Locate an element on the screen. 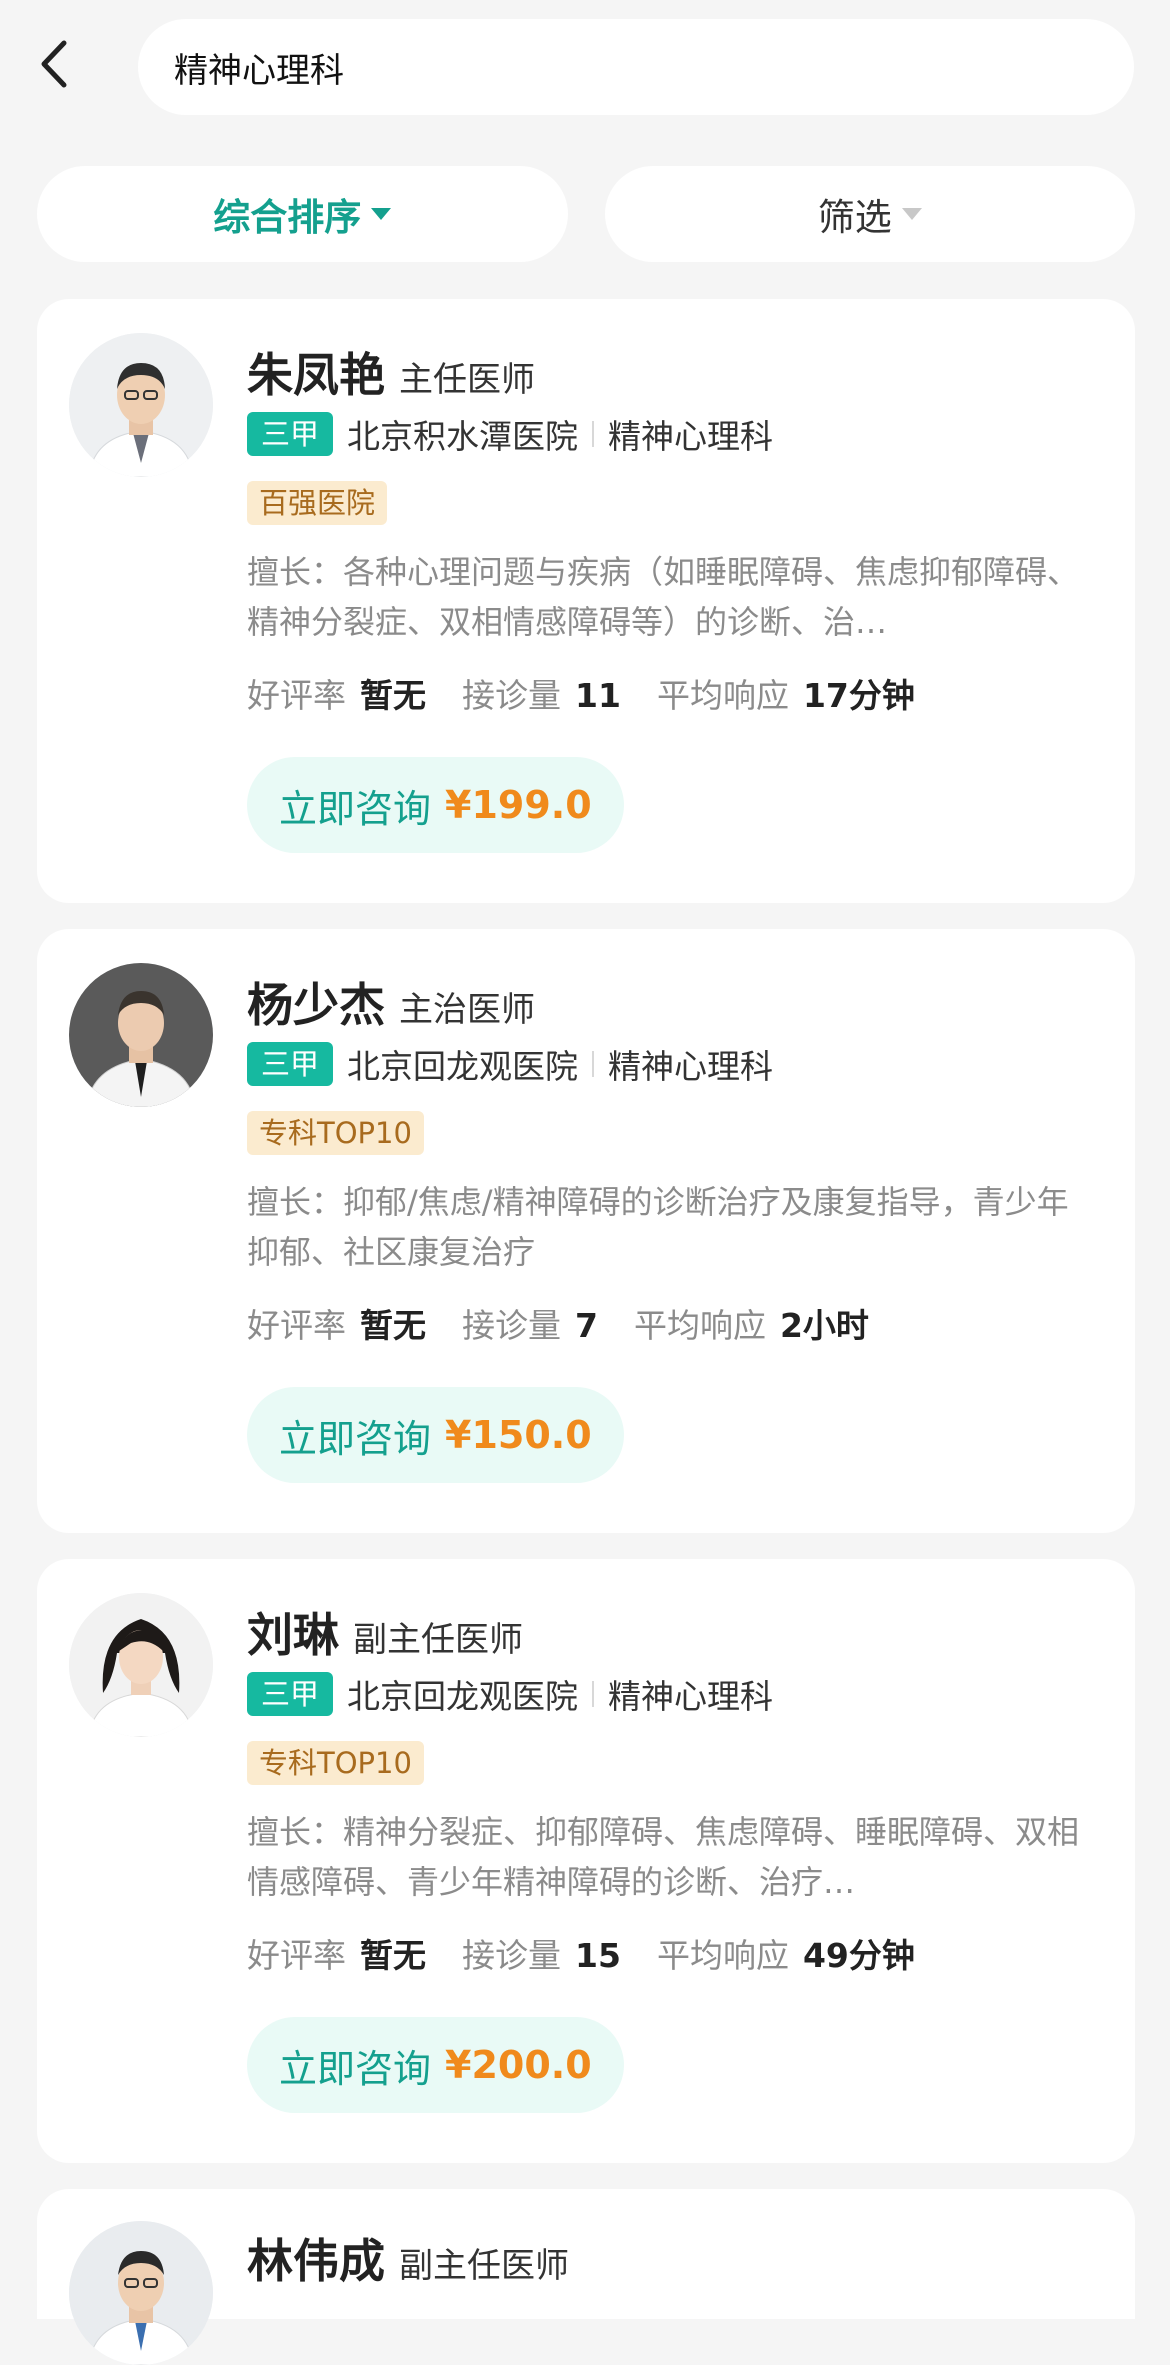 This screenshot has width=1170, height=2365. doctor-photo-female-icon is located at coordinates (141, 1665).